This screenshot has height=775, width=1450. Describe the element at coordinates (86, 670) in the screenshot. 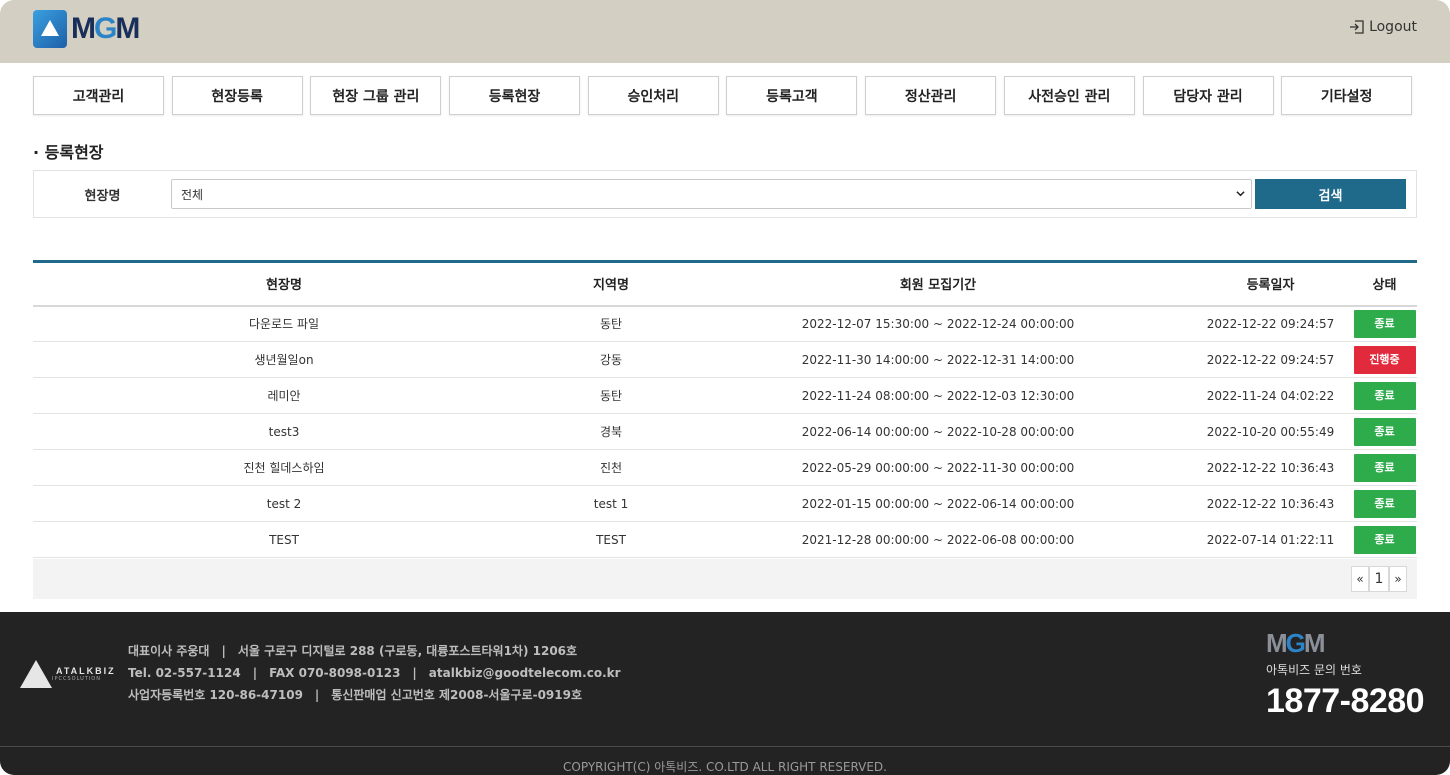

I see `atalkbiz-logo-text: ATALKBIZ` at that location.